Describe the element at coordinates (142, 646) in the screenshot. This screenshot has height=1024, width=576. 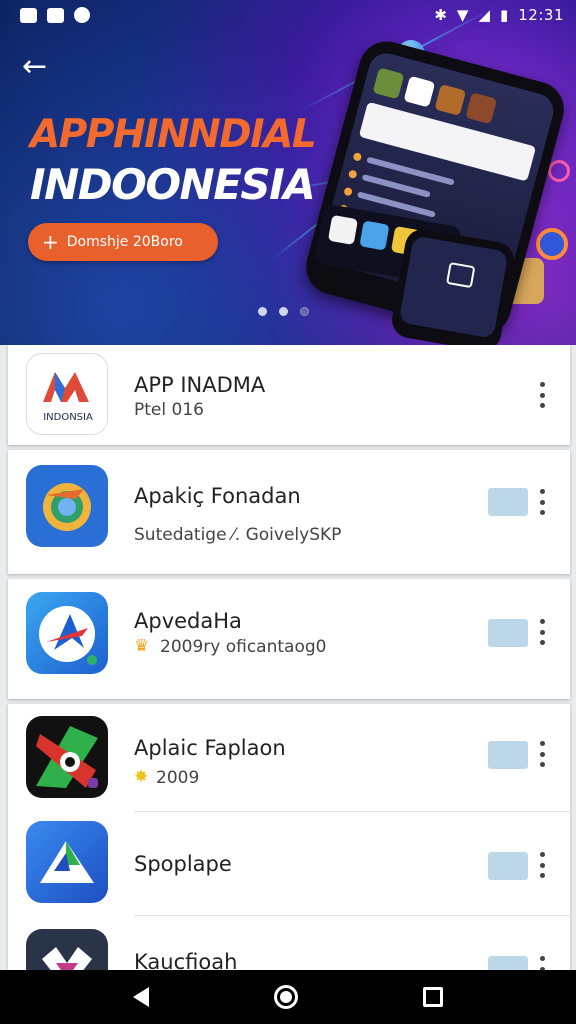
I see `crown-icon: ♛` at that location.